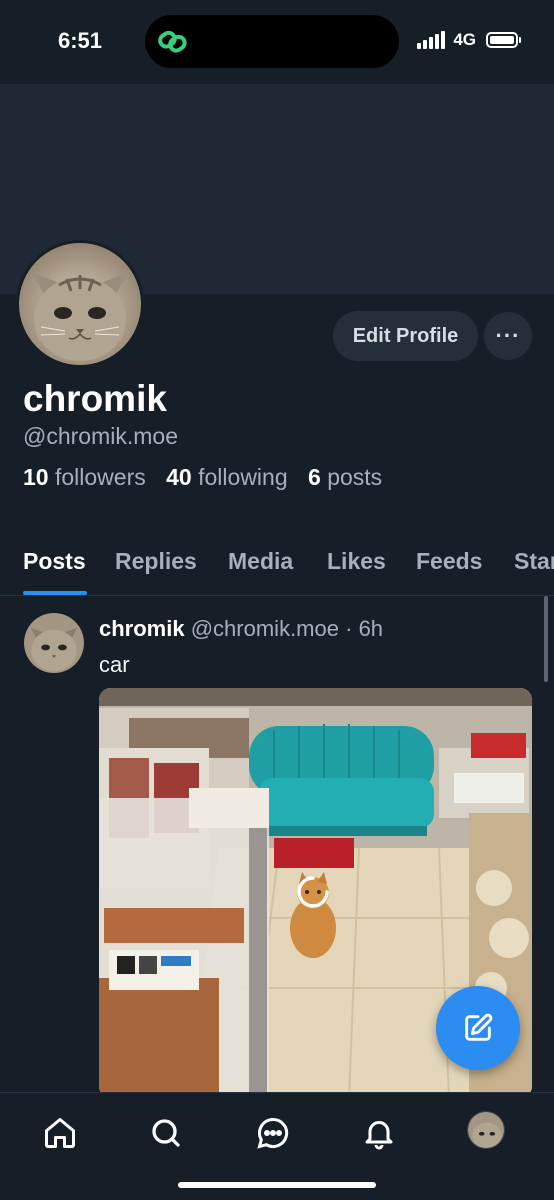  I want to click on scrollbar, so click(546, 639).